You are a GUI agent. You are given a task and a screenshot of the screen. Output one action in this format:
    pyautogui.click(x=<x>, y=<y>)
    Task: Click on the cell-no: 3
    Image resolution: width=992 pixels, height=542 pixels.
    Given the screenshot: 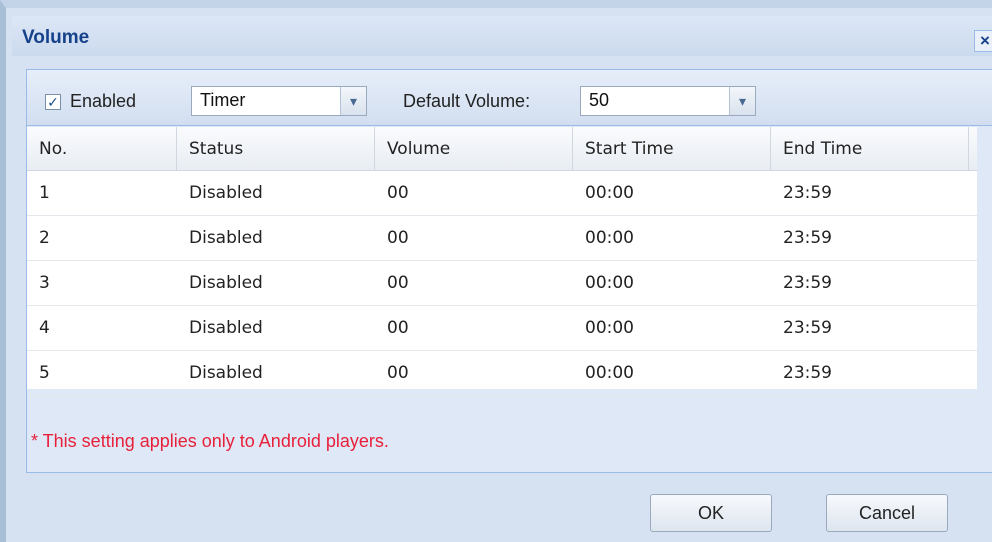 What is the action you would take?
    pyautogui.click(x=44, y=283)
    